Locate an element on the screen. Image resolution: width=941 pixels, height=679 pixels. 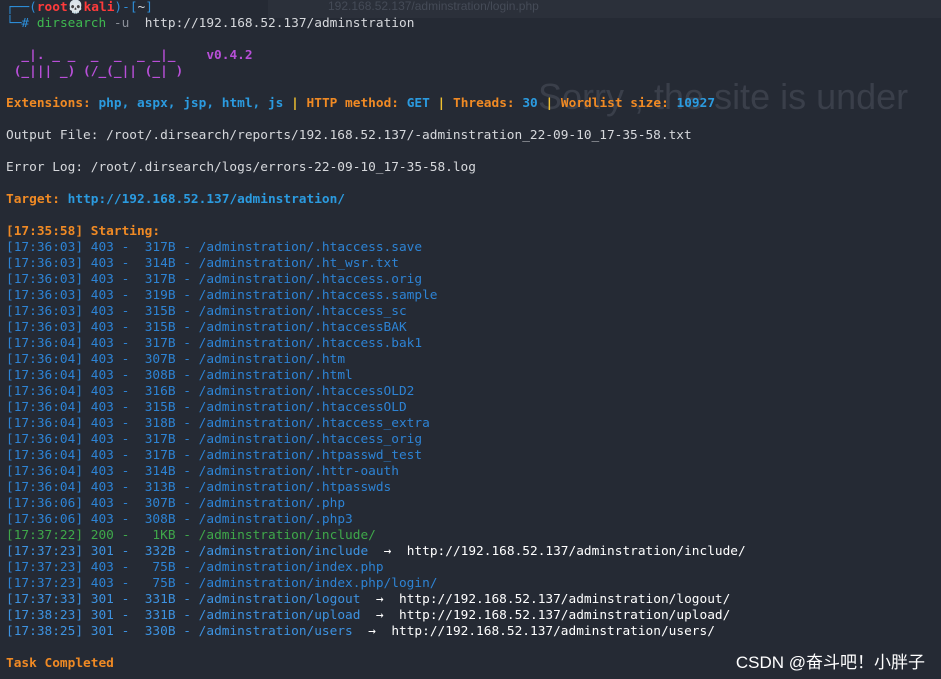
command-flag: -u is located at coordinates (121, 23).